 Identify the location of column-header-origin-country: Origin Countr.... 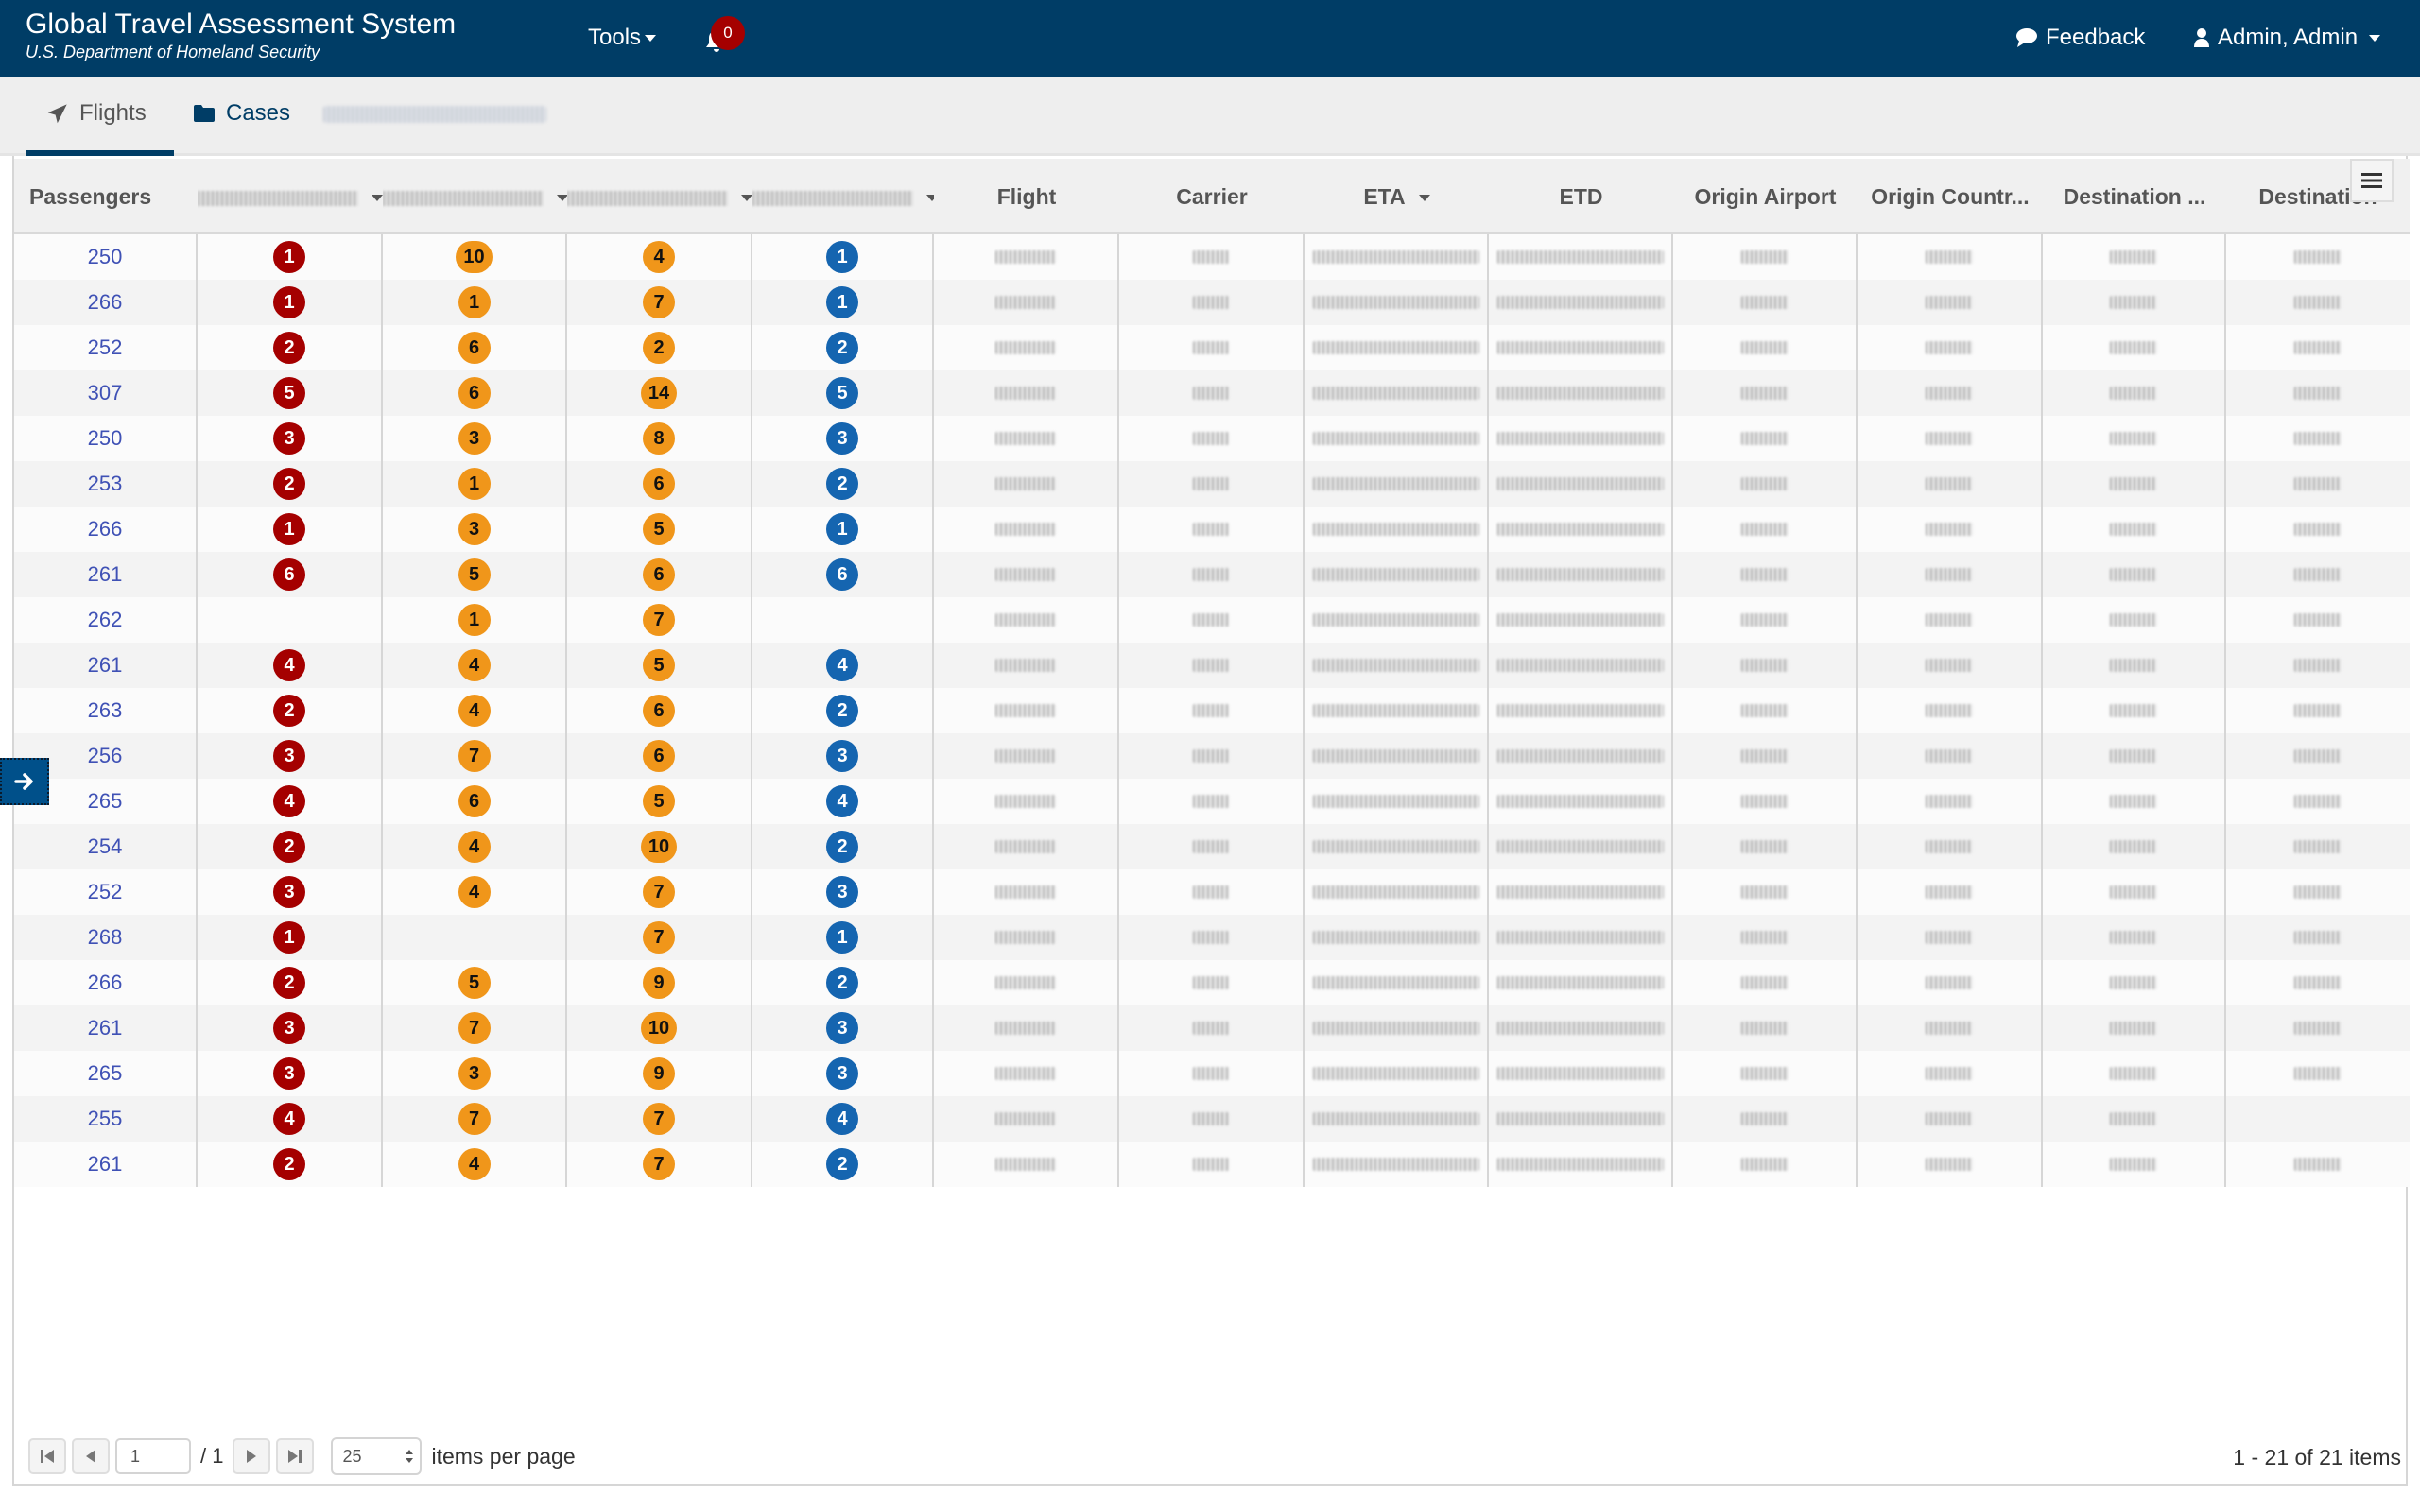
(1950, 196).